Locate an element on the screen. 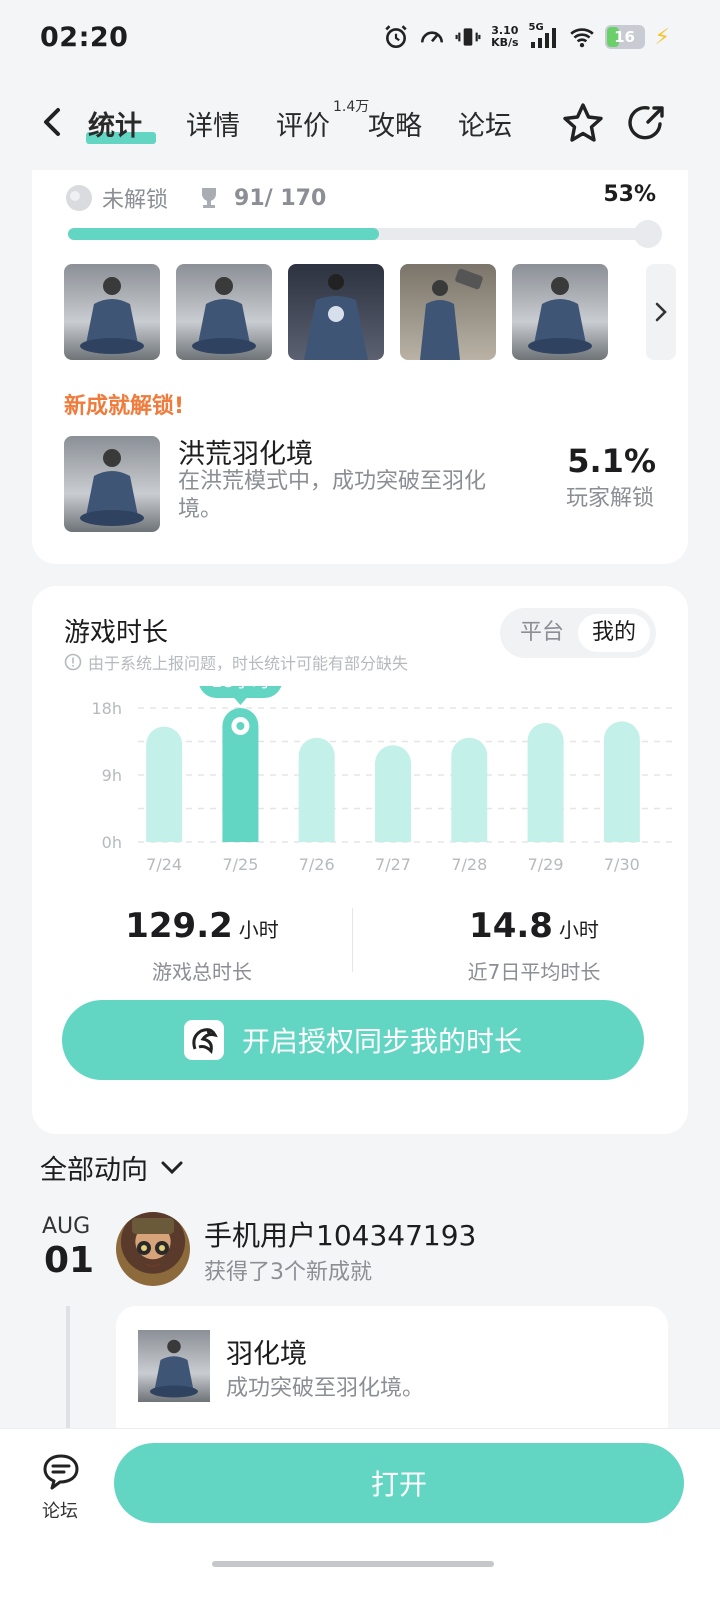 This screenshot has height=1600, width=720. achievement-progress is located at coordinates (365, 234).